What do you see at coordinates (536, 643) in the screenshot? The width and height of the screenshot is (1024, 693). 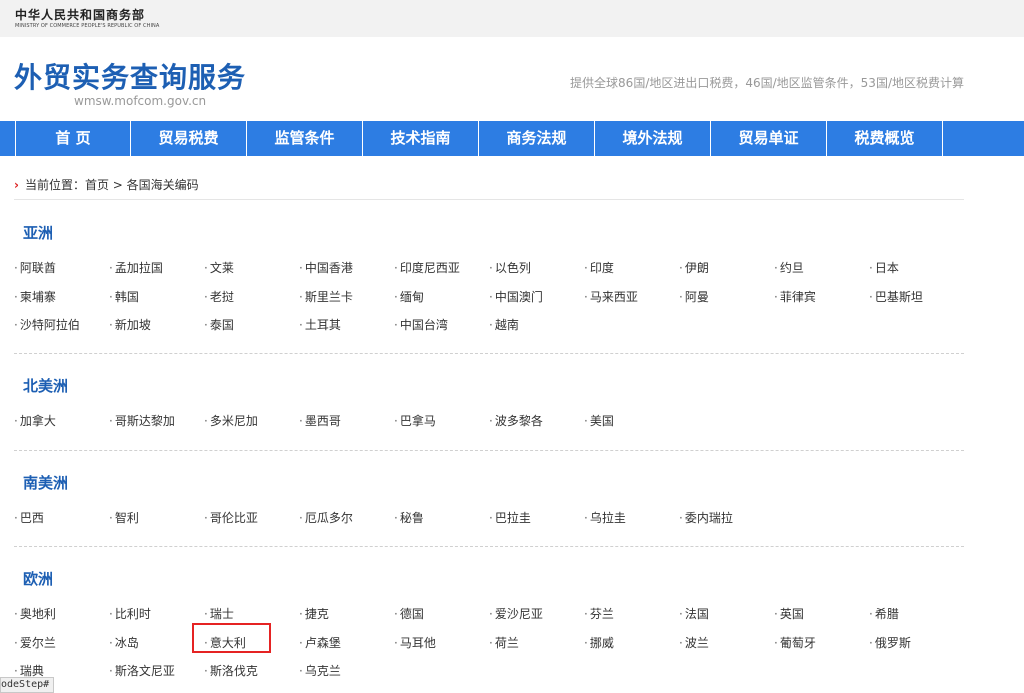 I see `country-link: · 荷兰` at bounding box center [536, 643].